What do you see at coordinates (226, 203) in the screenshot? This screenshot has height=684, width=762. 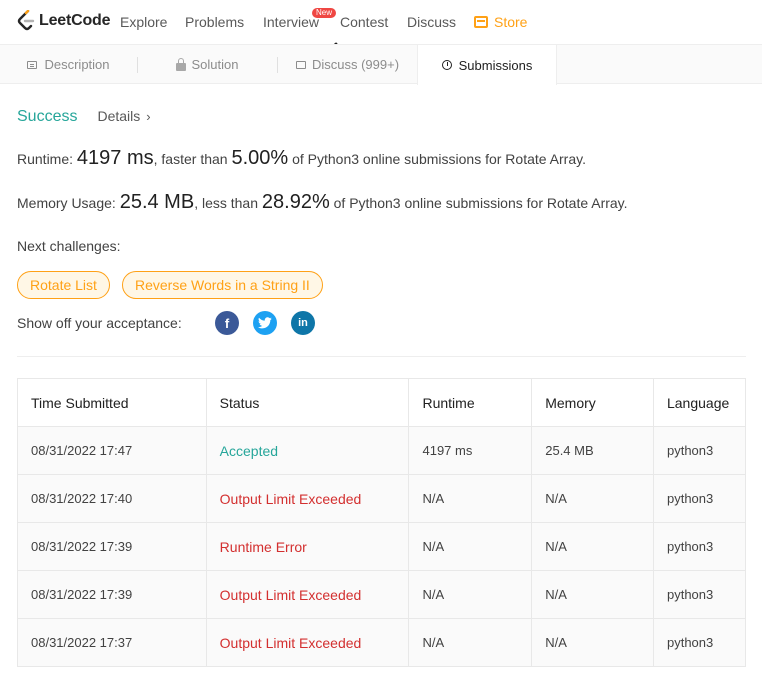 I see `memory-mid: , less than` at bounding box center [226, 203].